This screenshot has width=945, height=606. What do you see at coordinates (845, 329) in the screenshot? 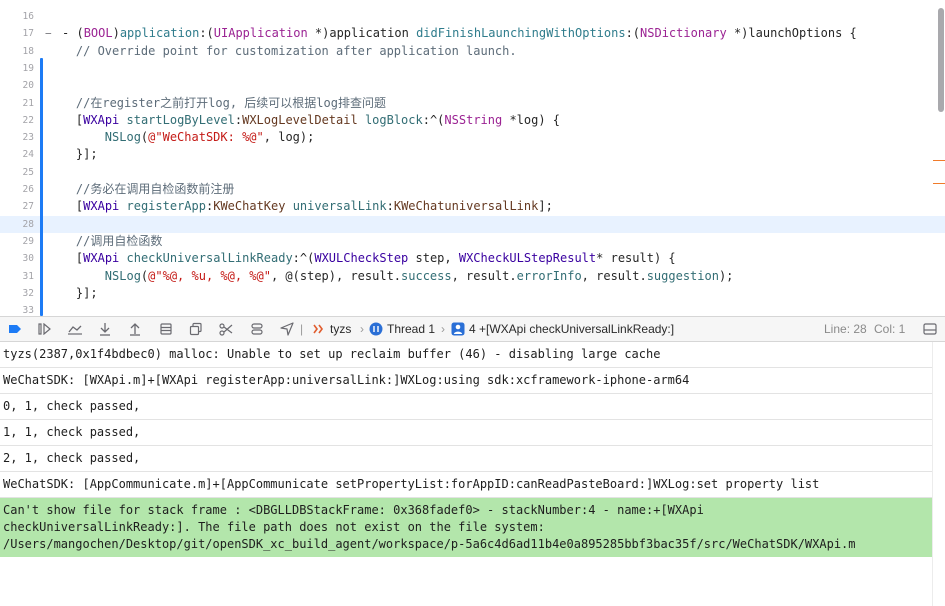
I see `cursor-line: Line: 28` at bounding box center [845, 329].